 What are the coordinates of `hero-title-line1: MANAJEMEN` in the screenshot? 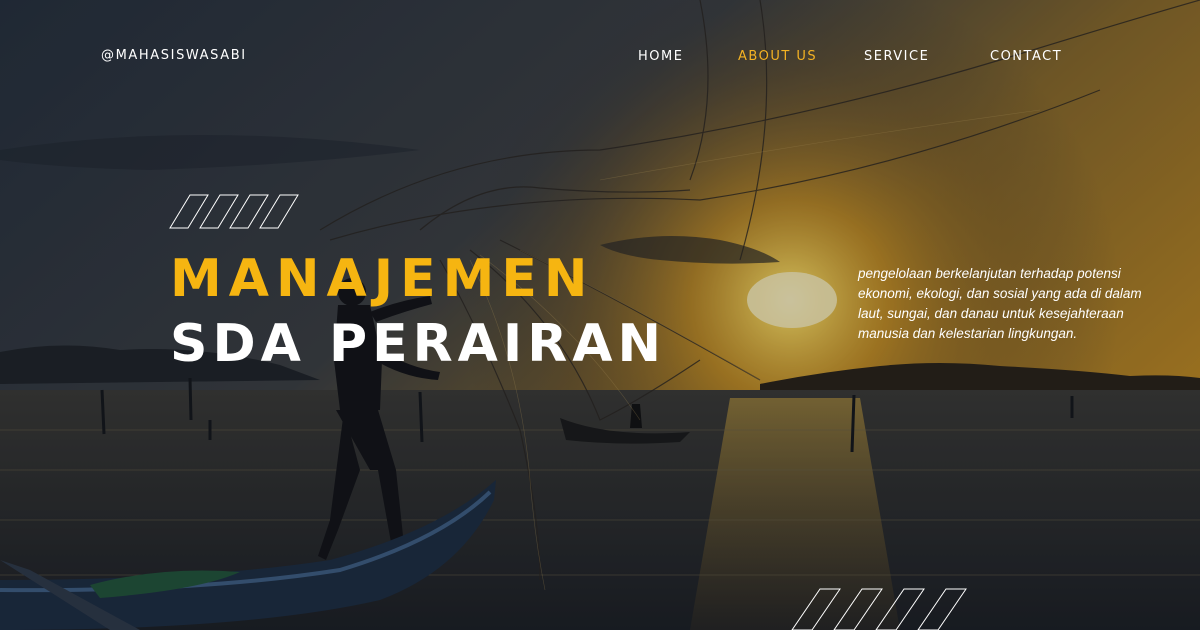 It's located at (382, 279).